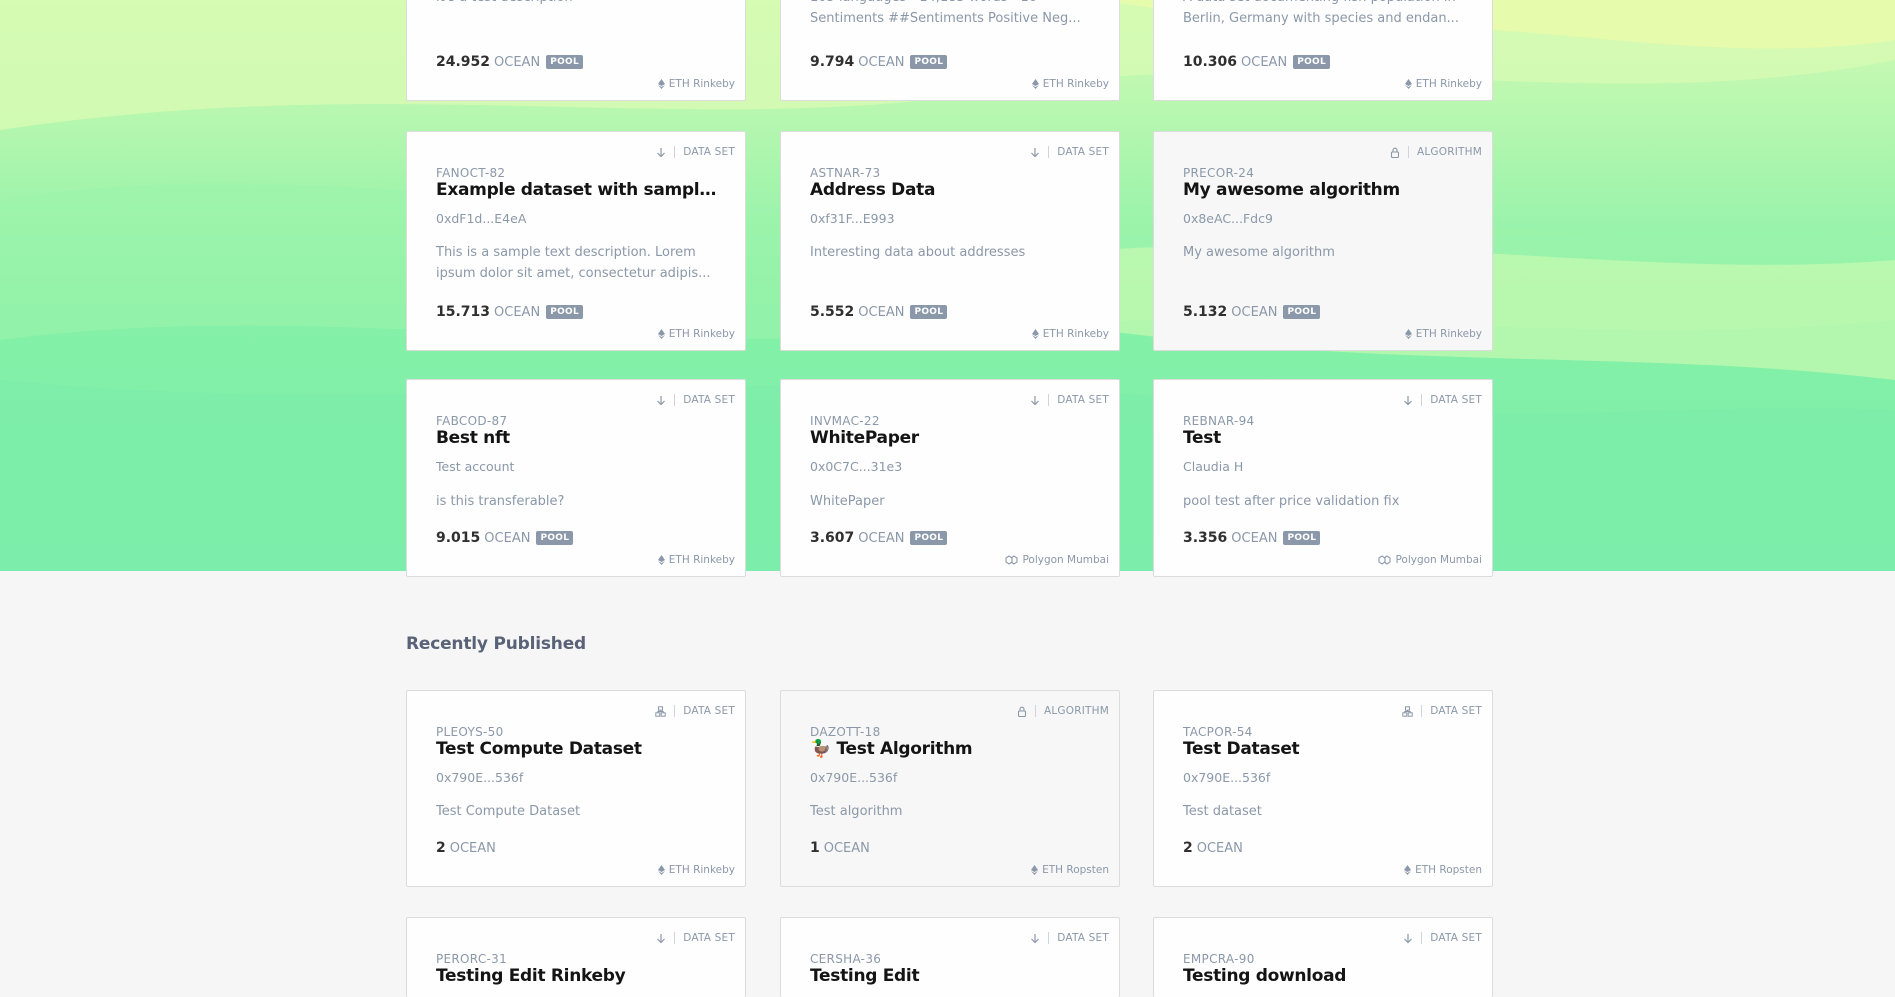  What do you see at coordinates (1228, 218) in the screenshot?
I see `asset-owner: 0x8eAC...Fdc9` at bounding box center [1228, 218].